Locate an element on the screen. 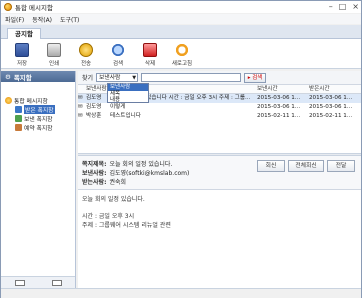 The height and width of the screenshot is (298, 362). body-line: 주제 : 그룹웨어 시스템 리뉴얼 관련 is located at coordinates (126, 225).